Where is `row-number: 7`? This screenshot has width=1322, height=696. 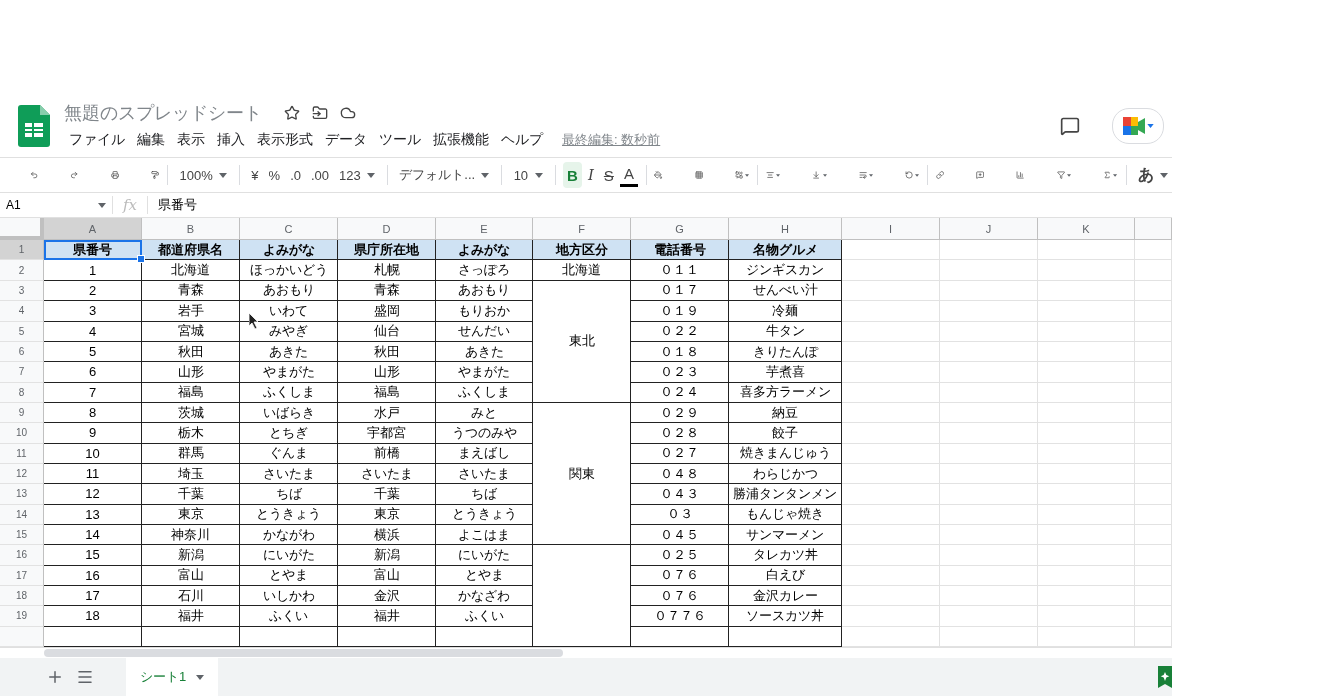
row-number: 7 is located at coordinates (22, 372).